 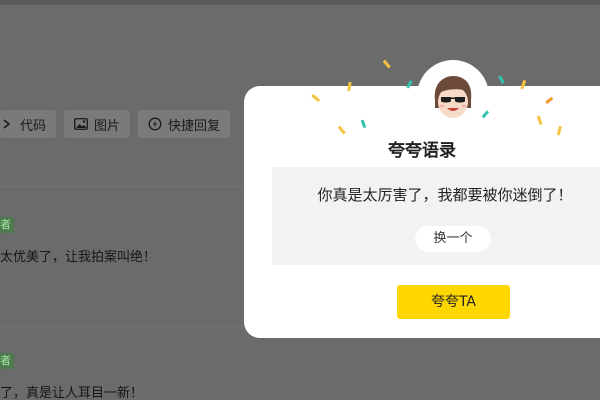 What do you see at coordinates (7, 124) in the screenshot?
I see `code-icon` at bounding box center [7, 124].